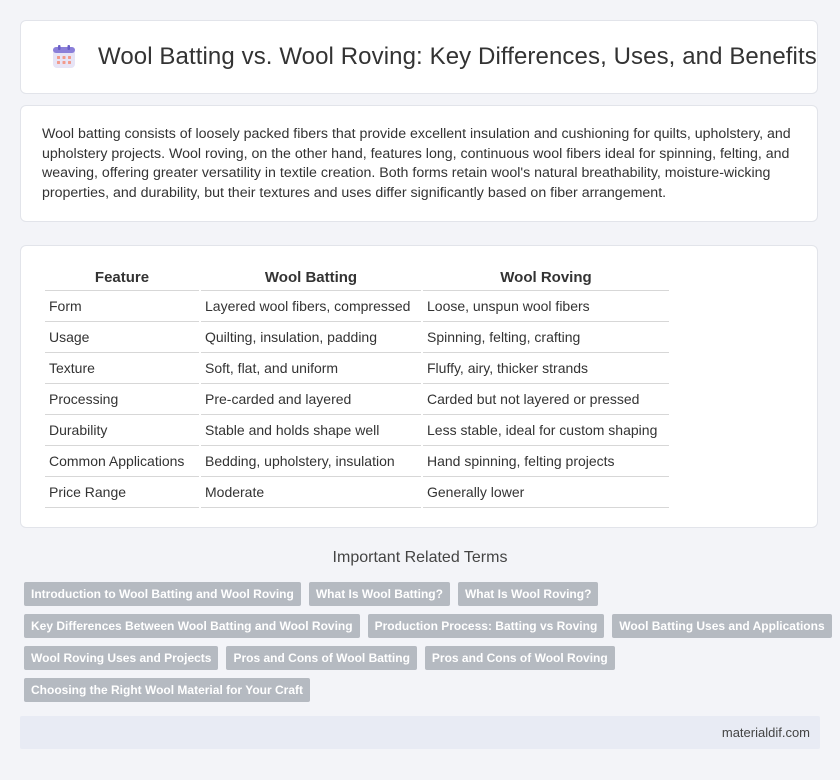  I want to click on table-header-row: Feature Wool Batting Wool Roving, so click(357, 277).